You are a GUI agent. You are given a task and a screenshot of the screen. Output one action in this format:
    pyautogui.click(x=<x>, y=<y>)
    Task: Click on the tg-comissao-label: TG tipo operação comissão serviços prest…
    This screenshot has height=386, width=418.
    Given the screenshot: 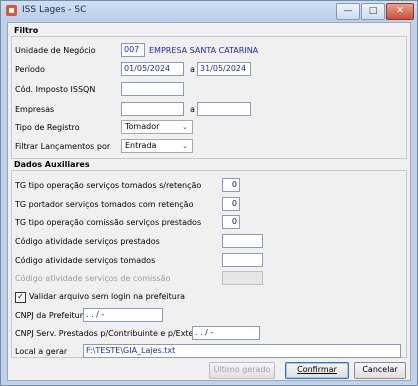 What is the action you would take?
    pyautogui.click(x=108, y=222)
    